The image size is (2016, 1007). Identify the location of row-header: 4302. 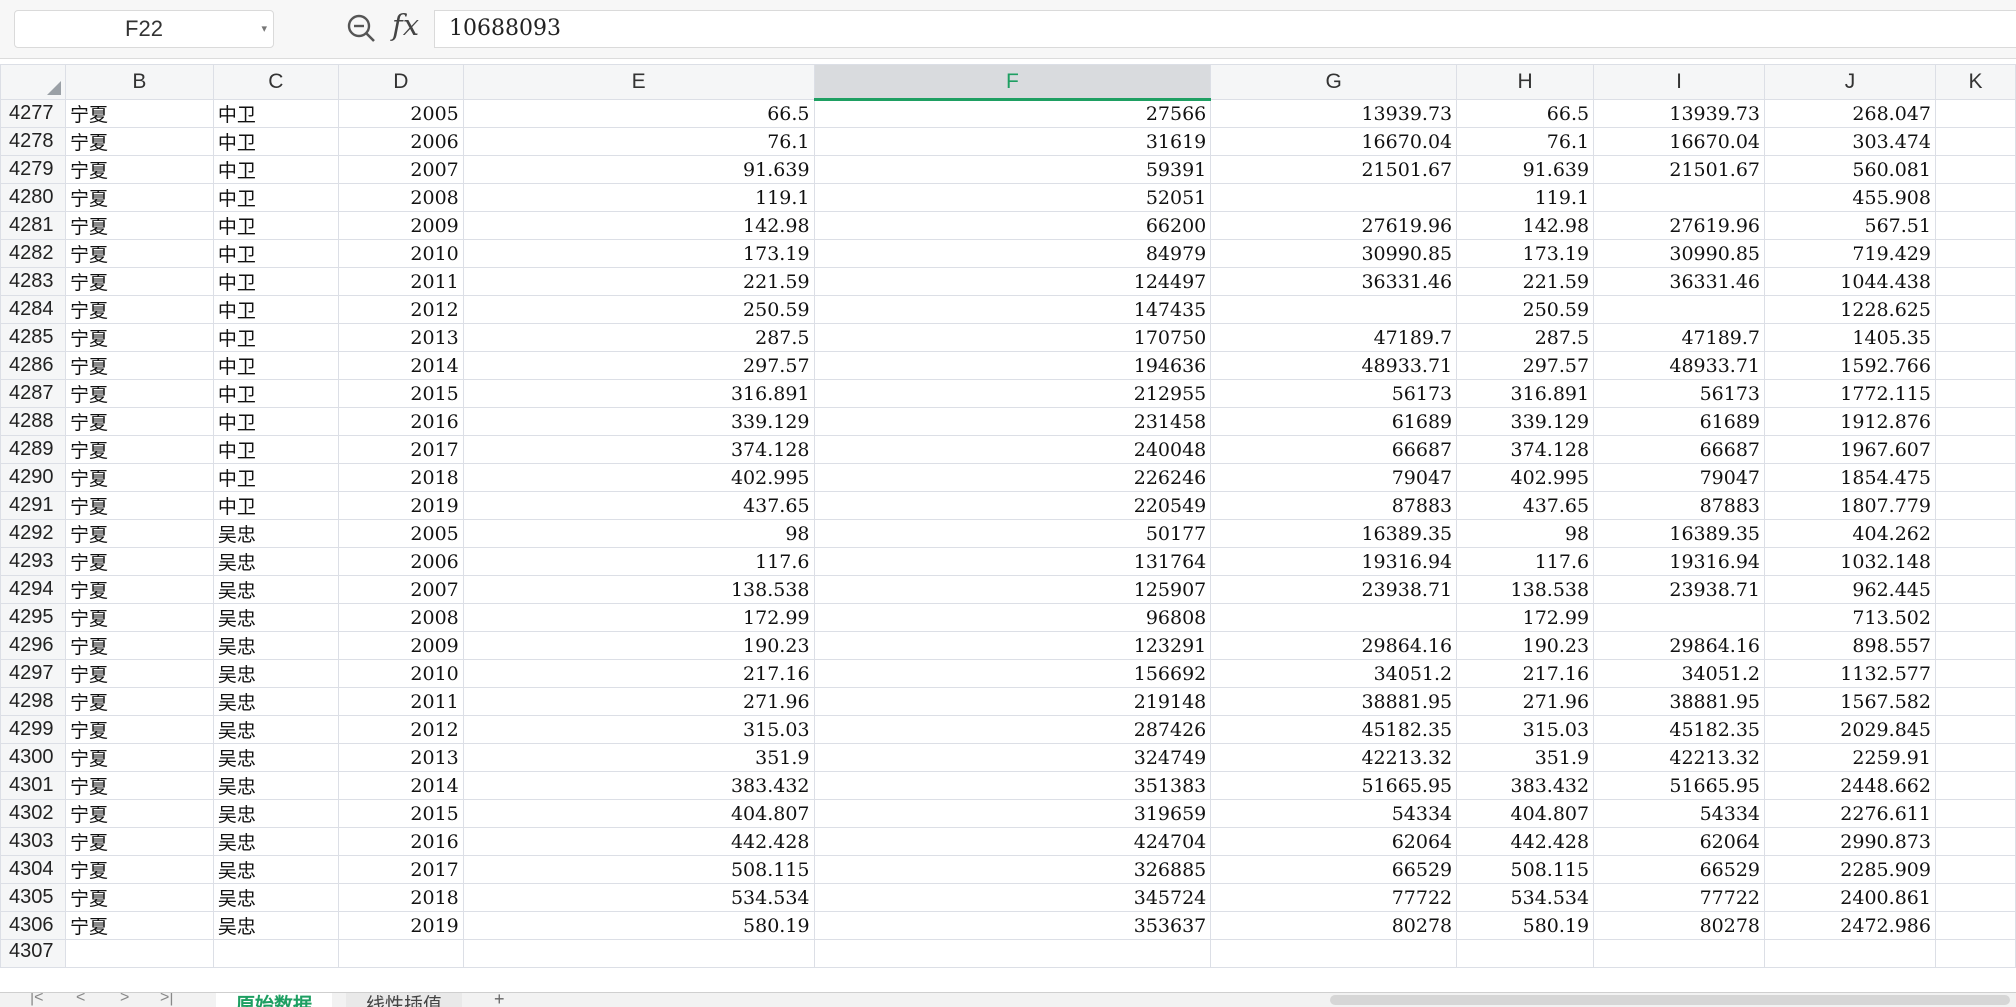
(33, 813).